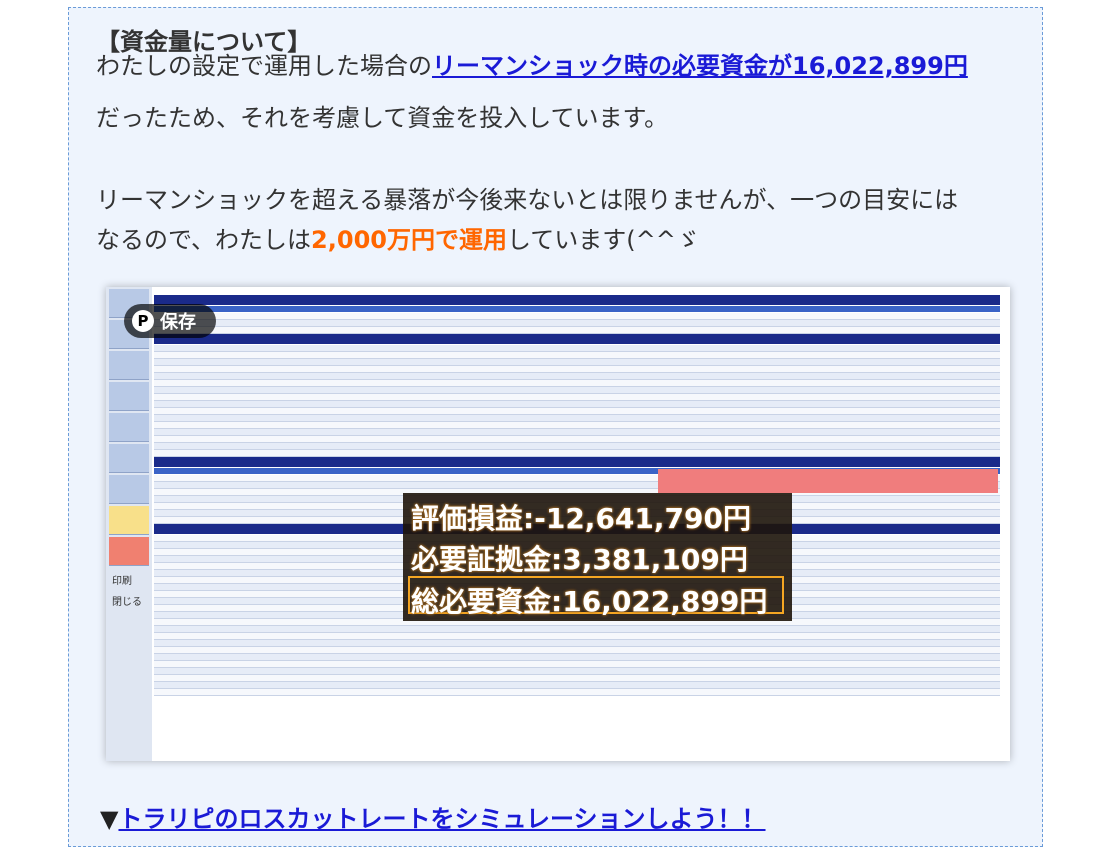 This screenshot has height=847, width=1112. I want to click on triangle-marker: ▼, so click(109, 819).